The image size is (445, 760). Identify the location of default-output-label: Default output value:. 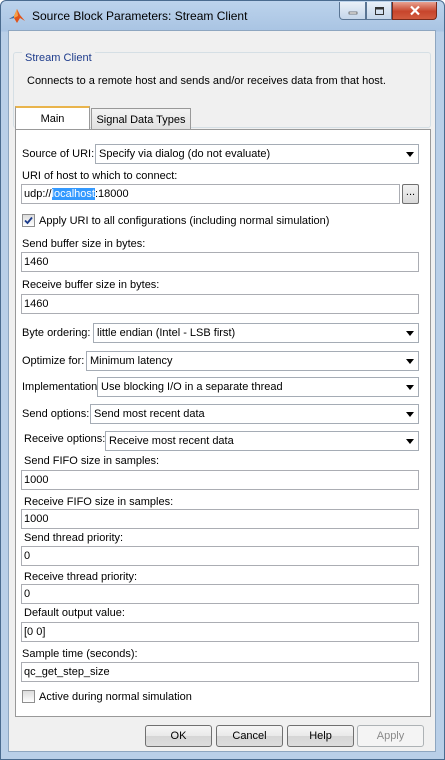
(74, 613).